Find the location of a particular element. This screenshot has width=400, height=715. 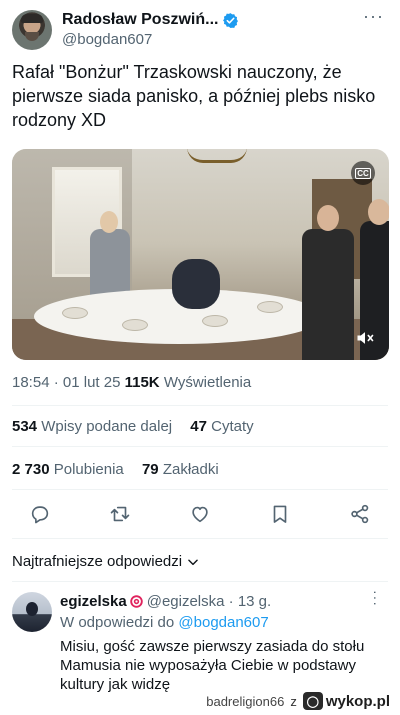

quotes-stat: 47 Cytaty is located at coordinates (221, 426).